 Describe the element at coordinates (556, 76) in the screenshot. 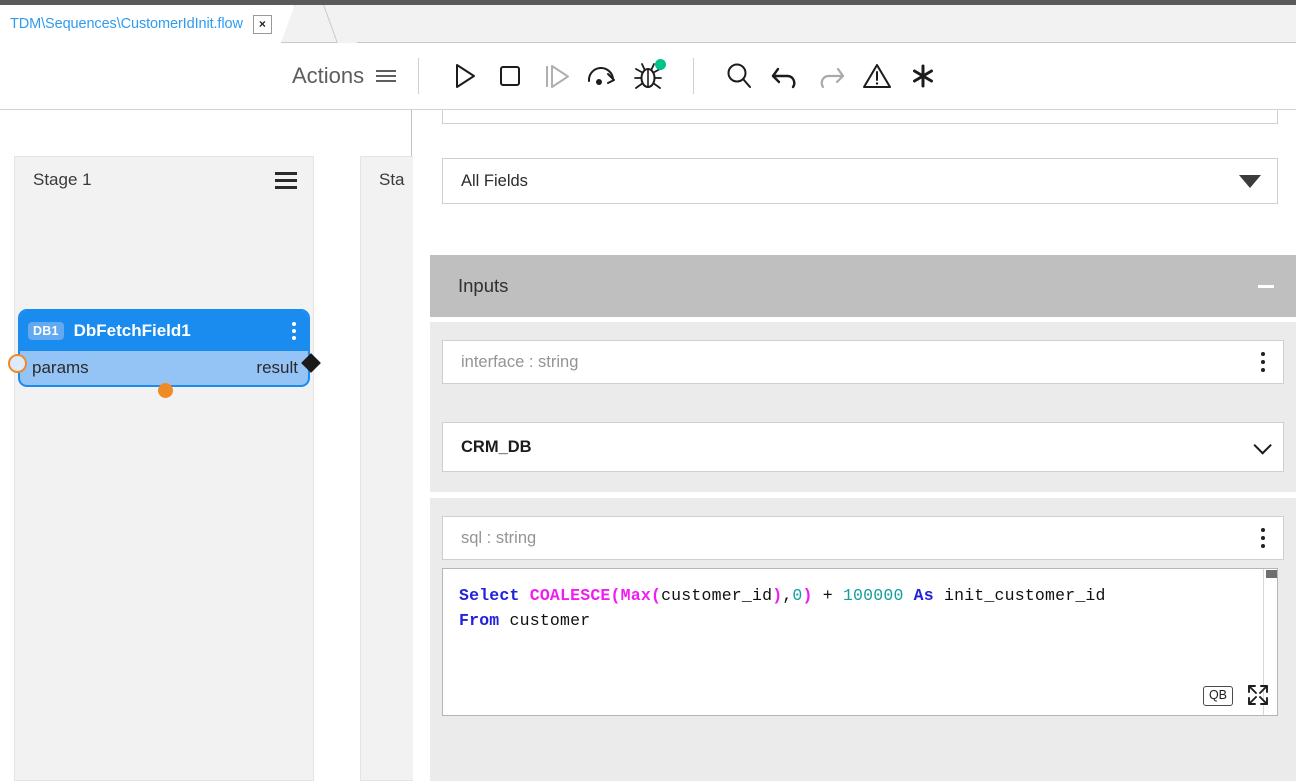

I see `step-into-icon` at that location.